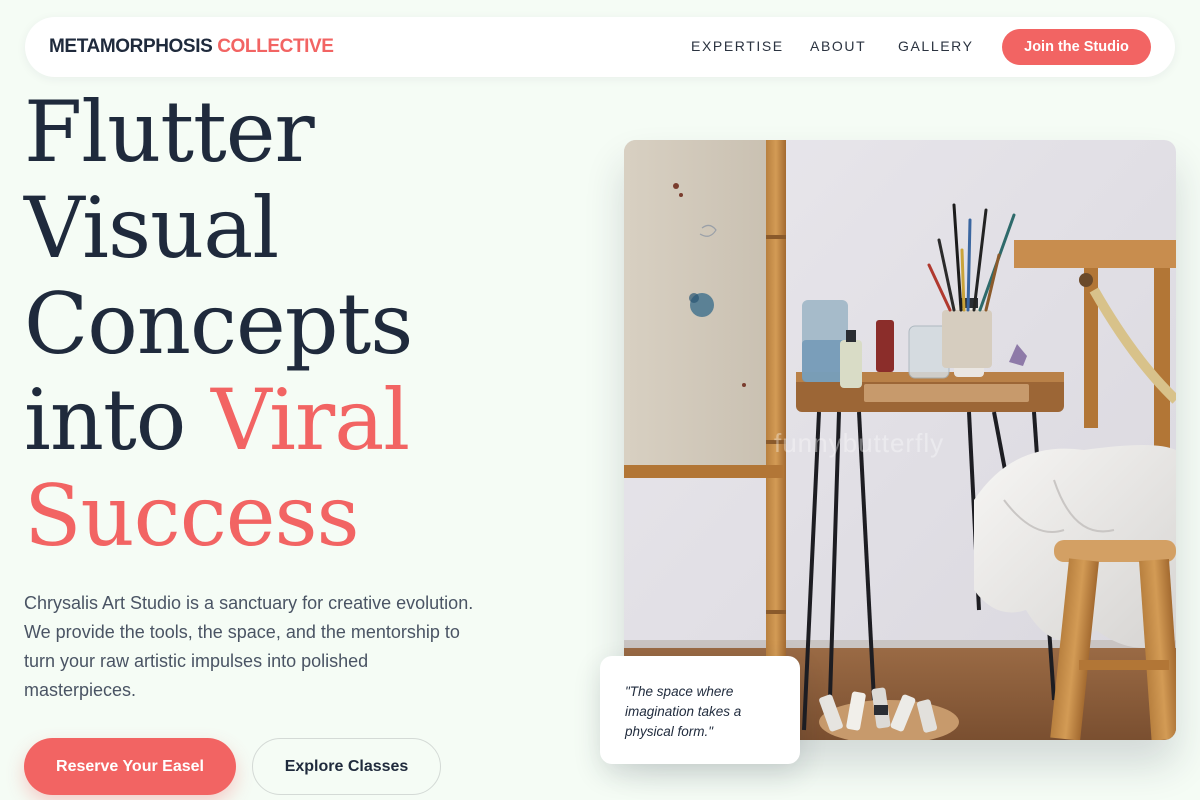 The image size is (1200, 800). Describe the element at coordinates (151, 228) in the screenshot. I see `headline-line-2: Visual` at that location.